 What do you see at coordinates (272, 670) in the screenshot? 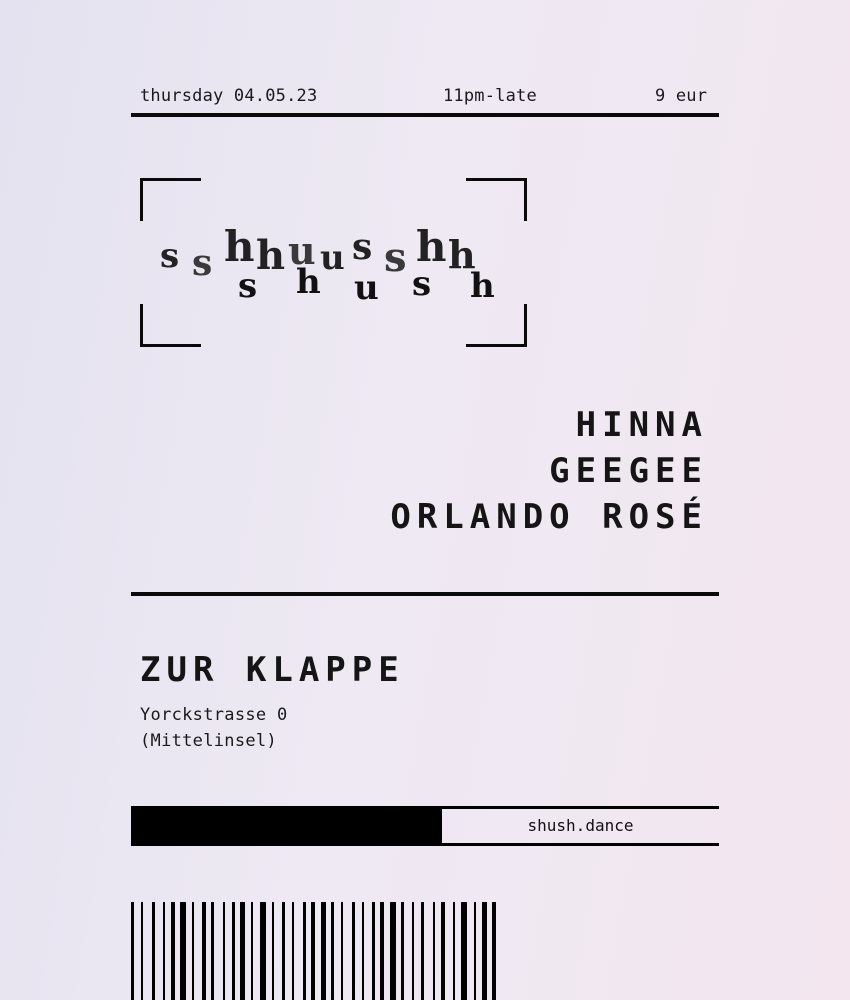
I see `venue-name: ZUR KLAPPE` at bounding box center [272, 670].